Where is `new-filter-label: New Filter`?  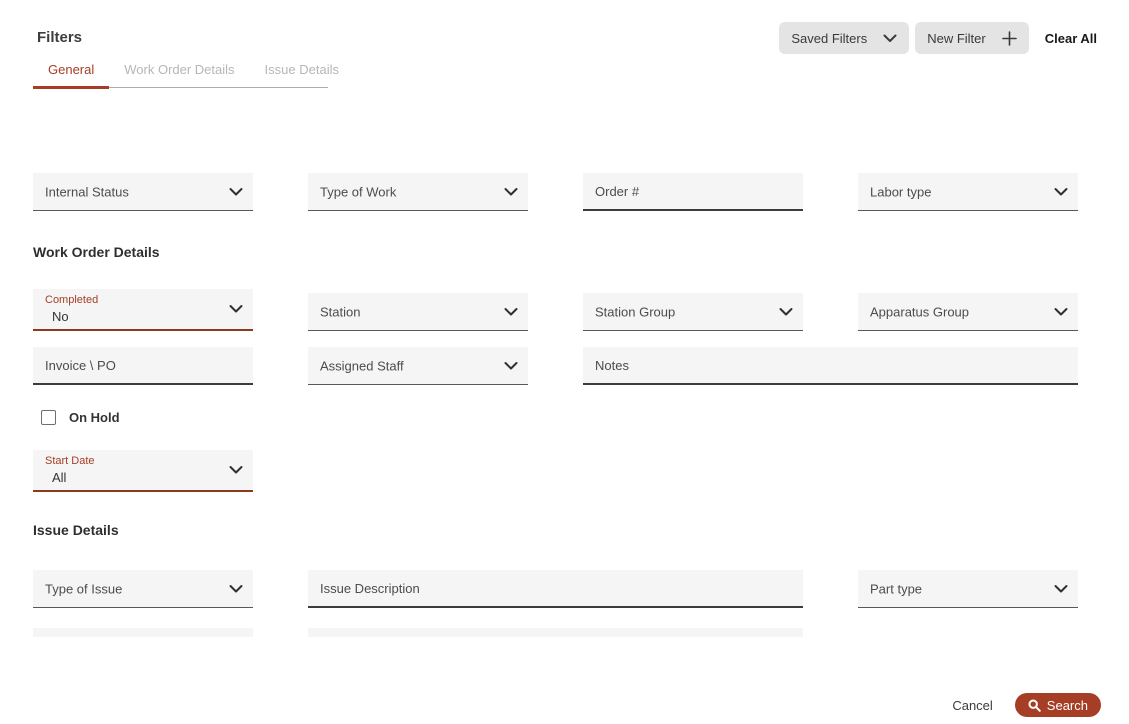
new-filter-label: New Filter is located at coordinates (956, 38).